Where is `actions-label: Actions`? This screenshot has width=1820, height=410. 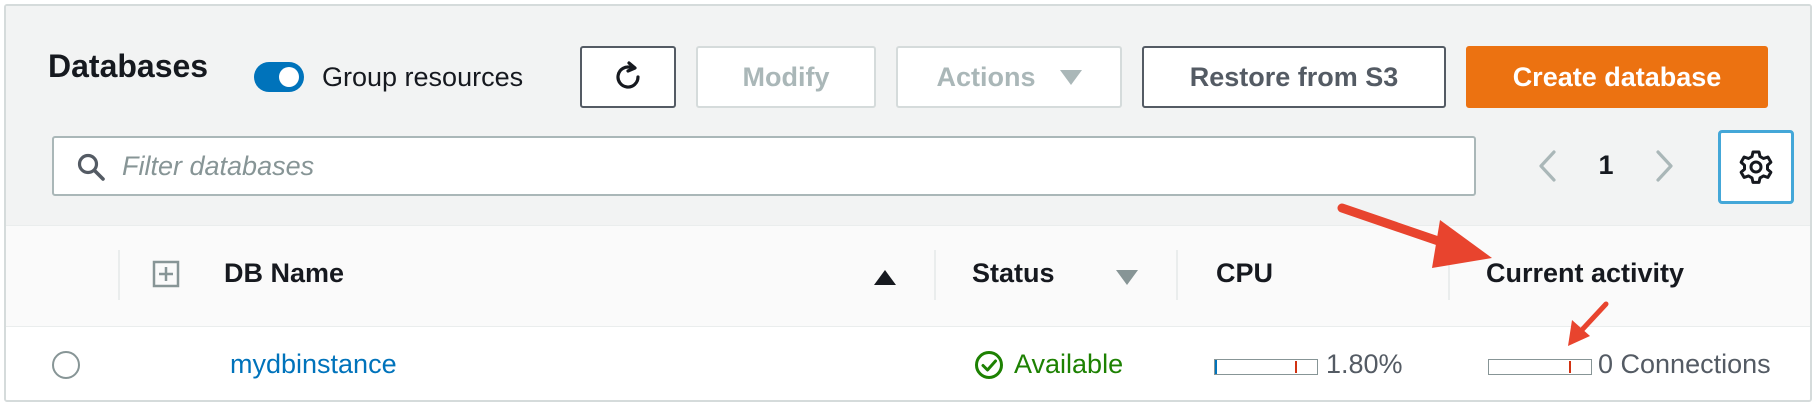 actions-label: Actions is located at coordinates (986, 76).